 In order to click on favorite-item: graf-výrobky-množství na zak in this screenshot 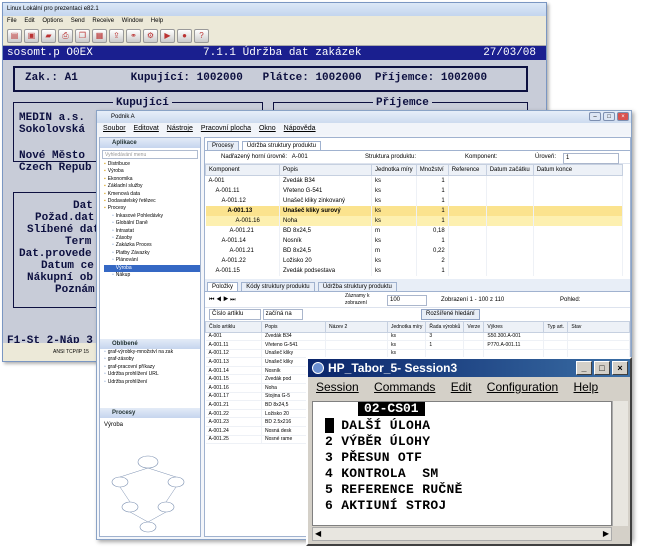, I will do `click(152, 352)`.